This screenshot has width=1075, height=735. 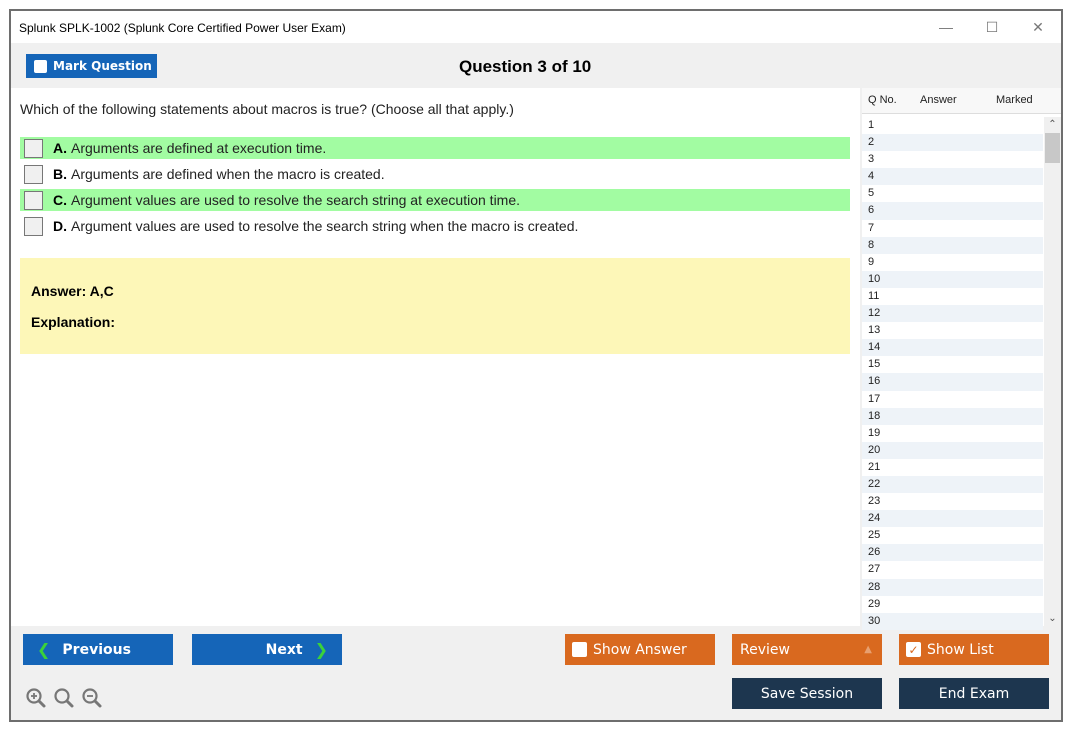 What do you see at coordinates (73, 322) in the screenshot?
I see `explanation-label: Explanation:` at bounding box center [73, 322].